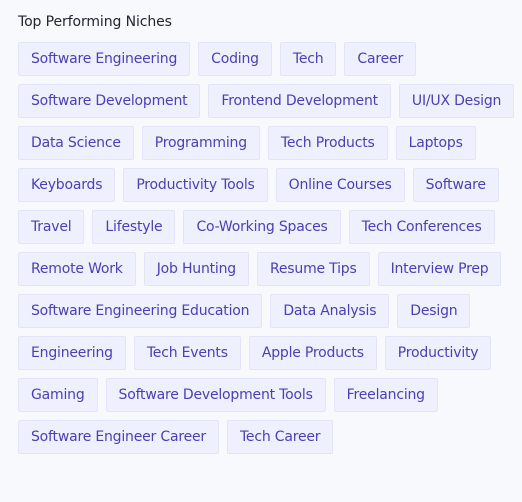 The image size is (522, 502). Describe the element at coordinates (104, 59) in the screenshot. I see `niche-tag: Software Engineering` at that location.